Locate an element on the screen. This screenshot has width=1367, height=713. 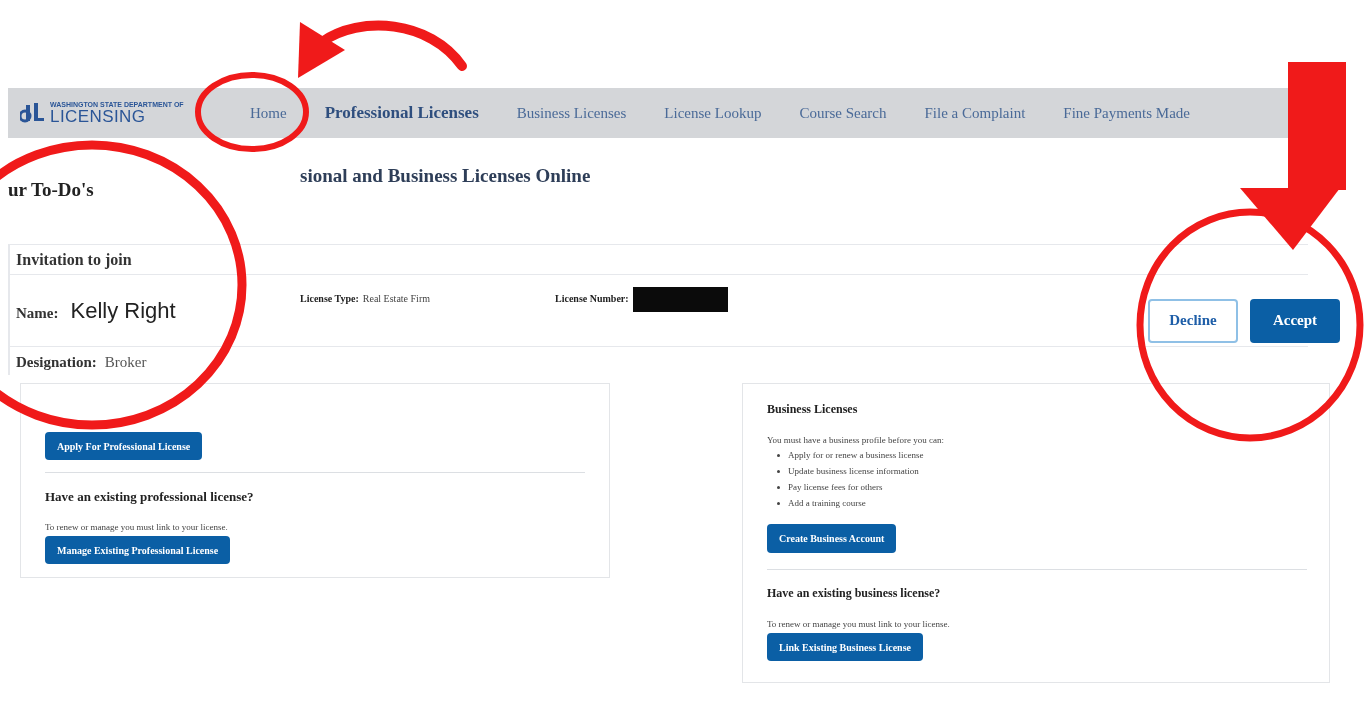
todo-title: ur To-Do's is located at coordinates (51, 190).